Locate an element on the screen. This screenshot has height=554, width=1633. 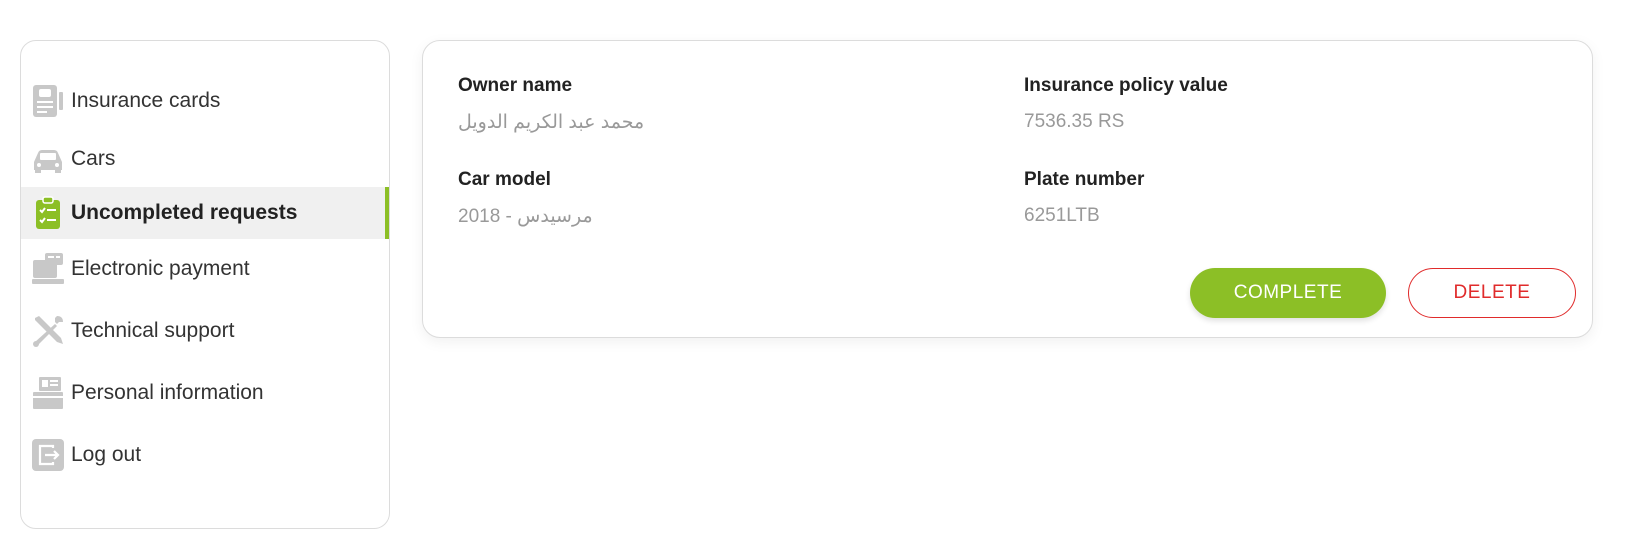
sidebar-item-personal-information: Personal information is located at coordinates (205, 393).